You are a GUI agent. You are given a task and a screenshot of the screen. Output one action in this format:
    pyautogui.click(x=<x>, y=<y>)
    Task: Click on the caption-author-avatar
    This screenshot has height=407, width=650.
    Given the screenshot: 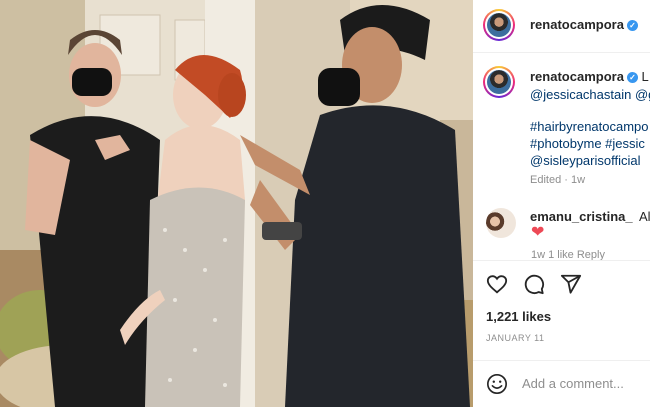 What is the action you would take?
    pyautogui.click(x=499, y=82)
    